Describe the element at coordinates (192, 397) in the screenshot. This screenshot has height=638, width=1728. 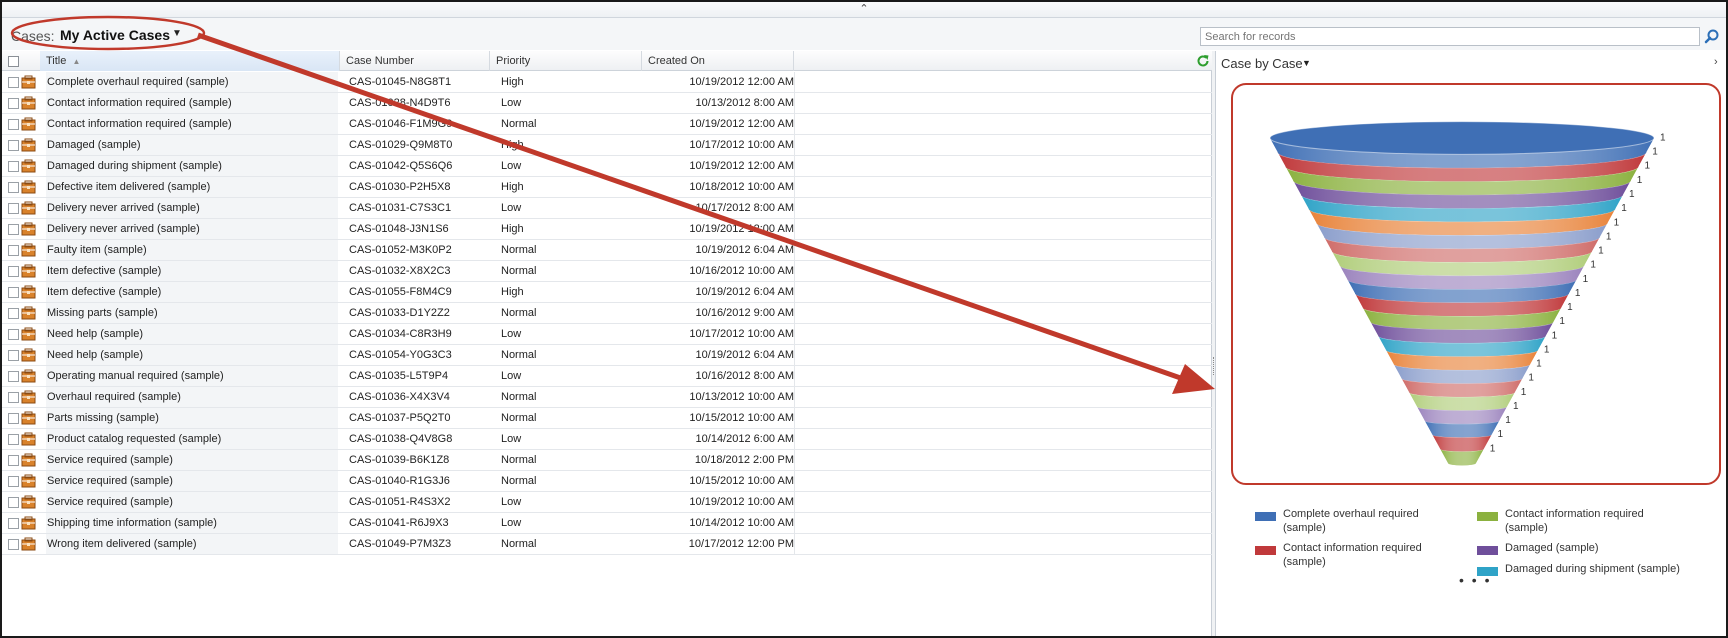
I see `case-title-link: Overhaul required (sample)` at that location.